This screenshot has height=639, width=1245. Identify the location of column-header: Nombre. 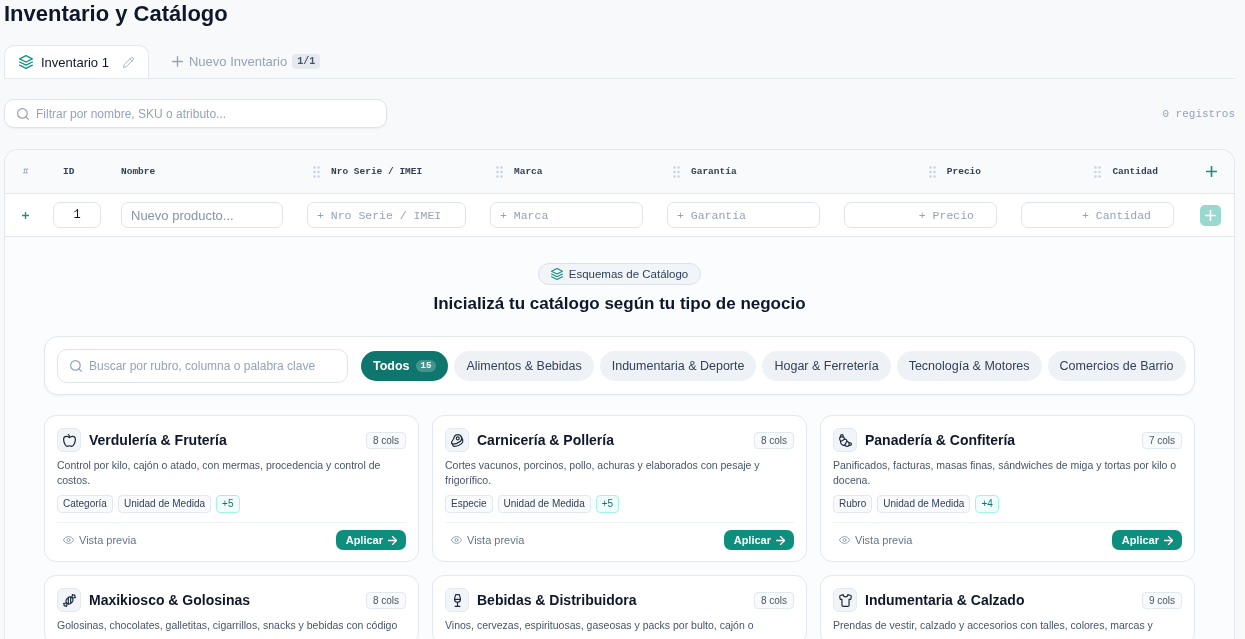
(138, 171).